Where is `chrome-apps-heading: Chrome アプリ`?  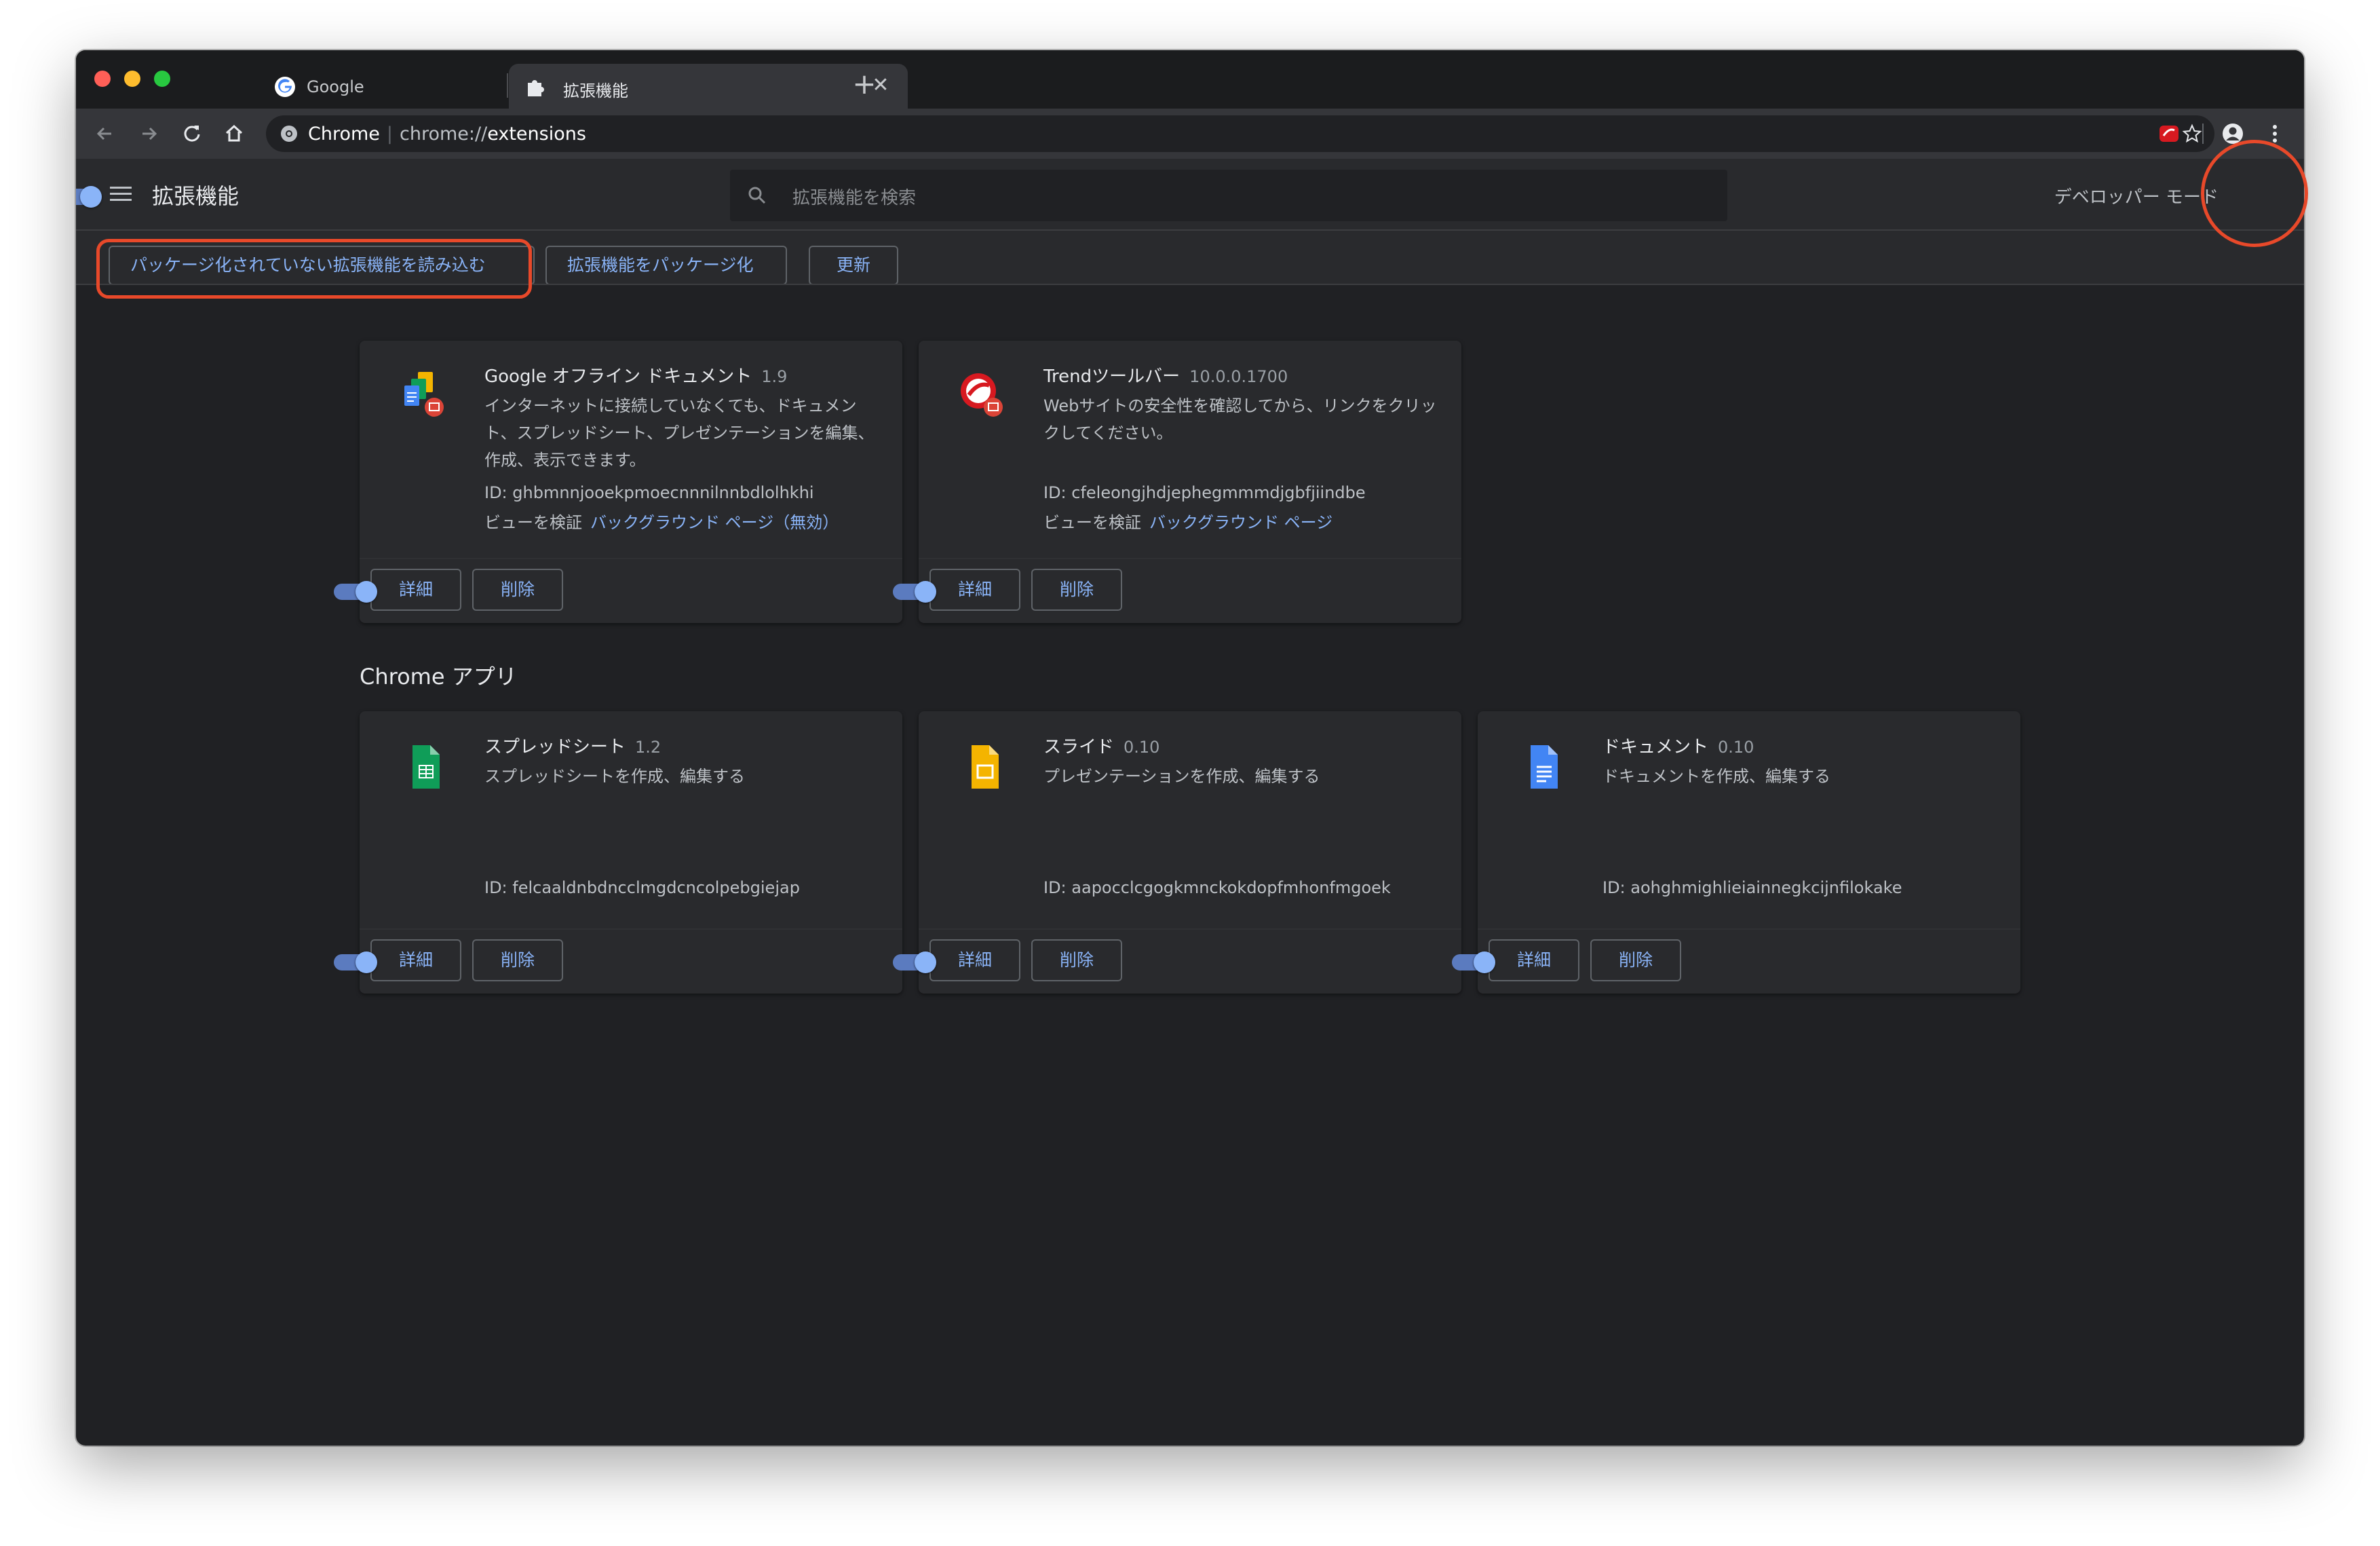
chrome-apps-heading: Chrome アプリ is located at coordinates (439, 677).